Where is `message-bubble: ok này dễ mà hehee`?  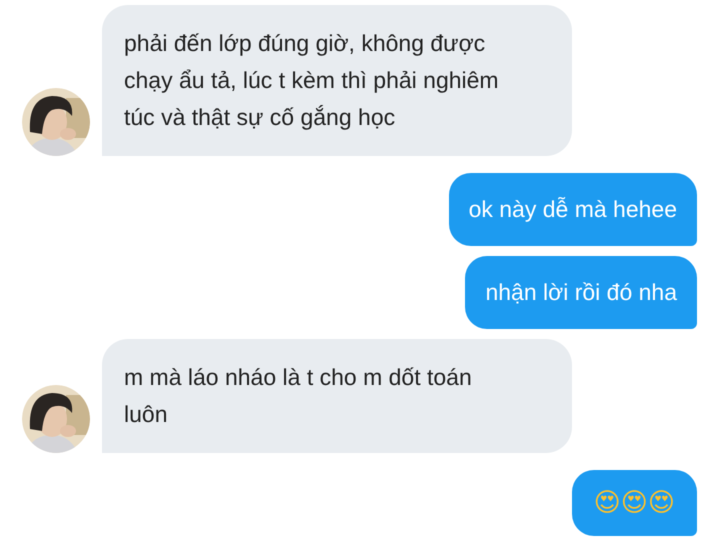 message-bubble: ok này dễ mà hehee is located at coordinates (572, 209).